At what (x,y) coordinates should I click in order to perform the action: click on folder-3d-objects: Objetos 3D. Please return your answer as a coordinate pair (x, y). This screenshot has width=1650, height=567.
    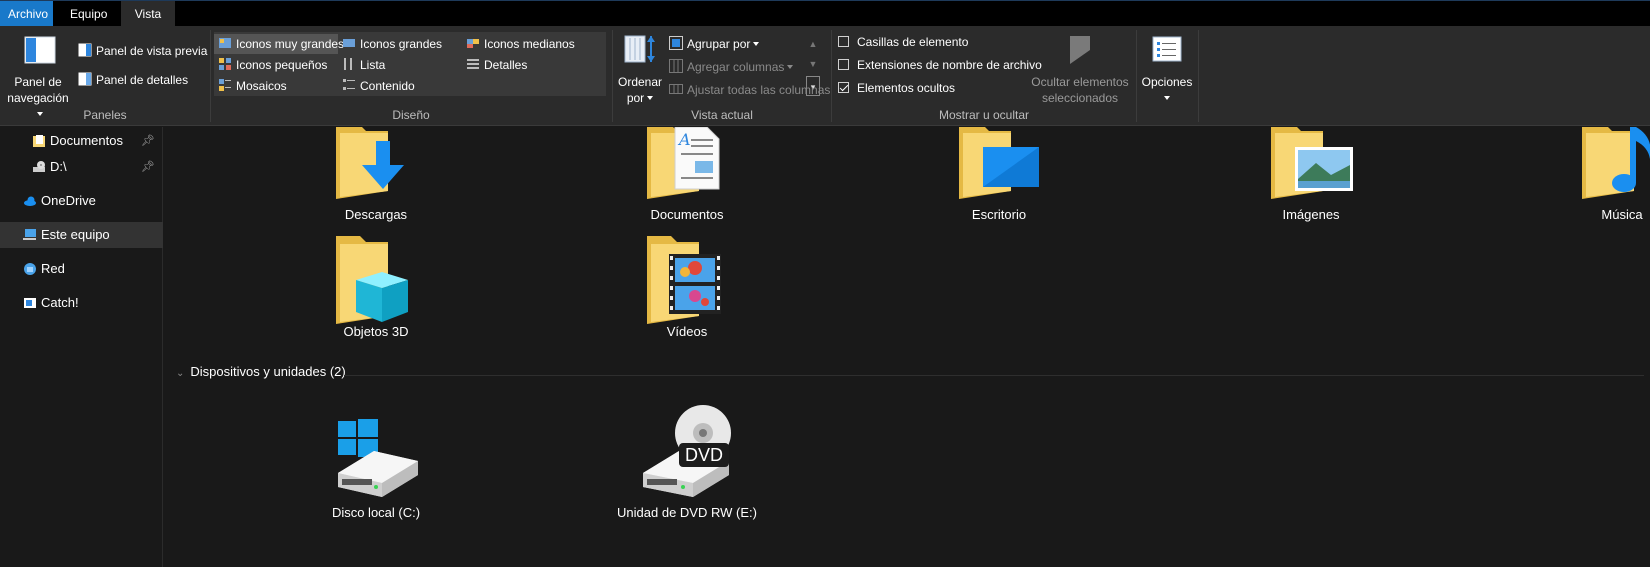
    Looking at the image, I should click on (376, 285).